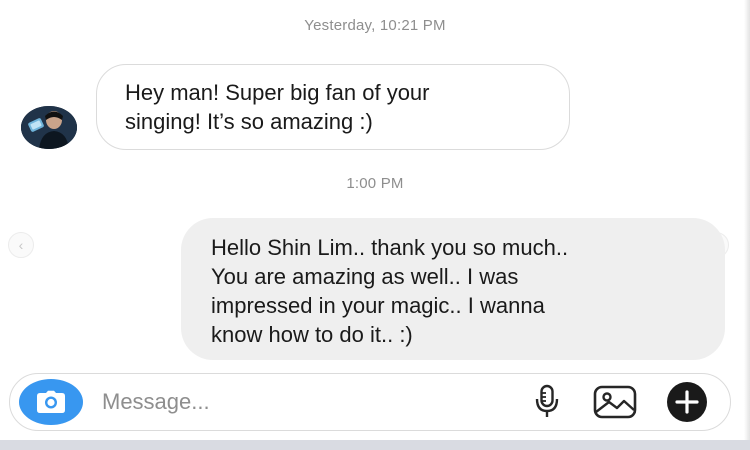 The height and width of the screenshot is (450, 750). I want to click on message-text-line: You are amazing as well.. I was, so click(365, 276).